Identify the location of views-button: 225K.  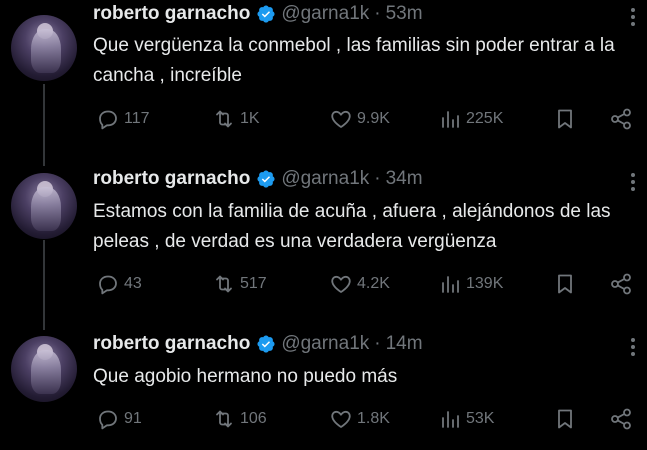
(470, 119).